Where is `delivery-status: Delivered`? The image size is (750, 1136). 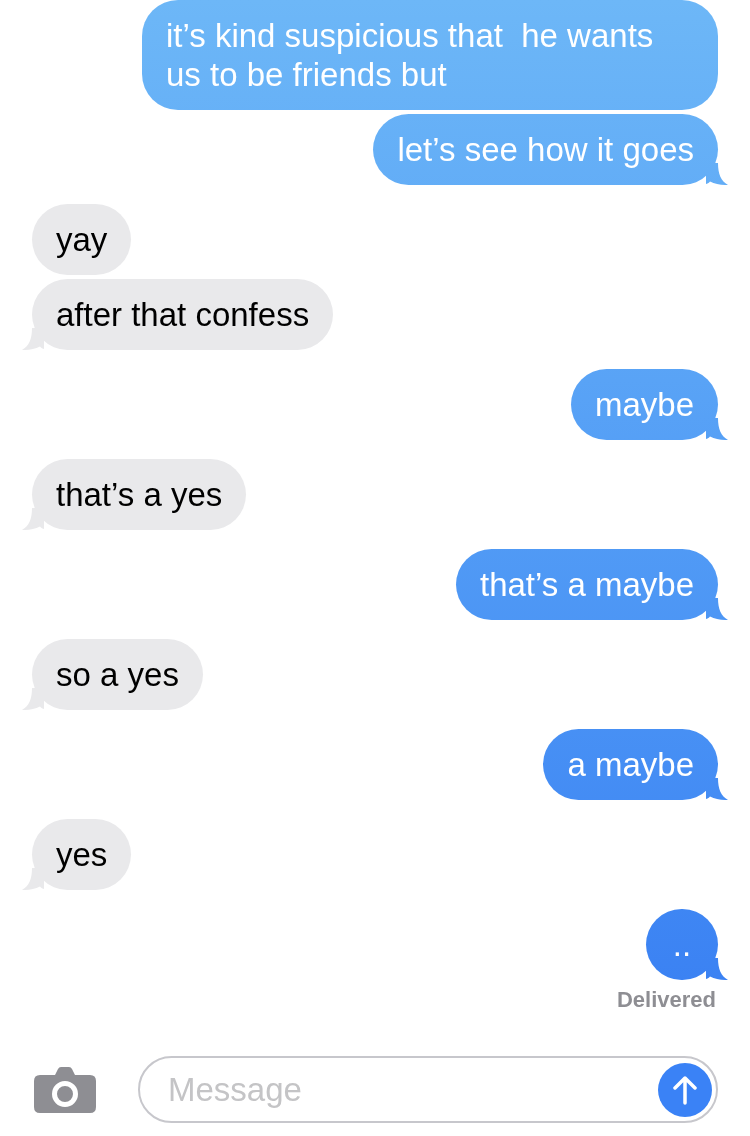
delivery-status: Delivered is located at coordinates (666, 1000).